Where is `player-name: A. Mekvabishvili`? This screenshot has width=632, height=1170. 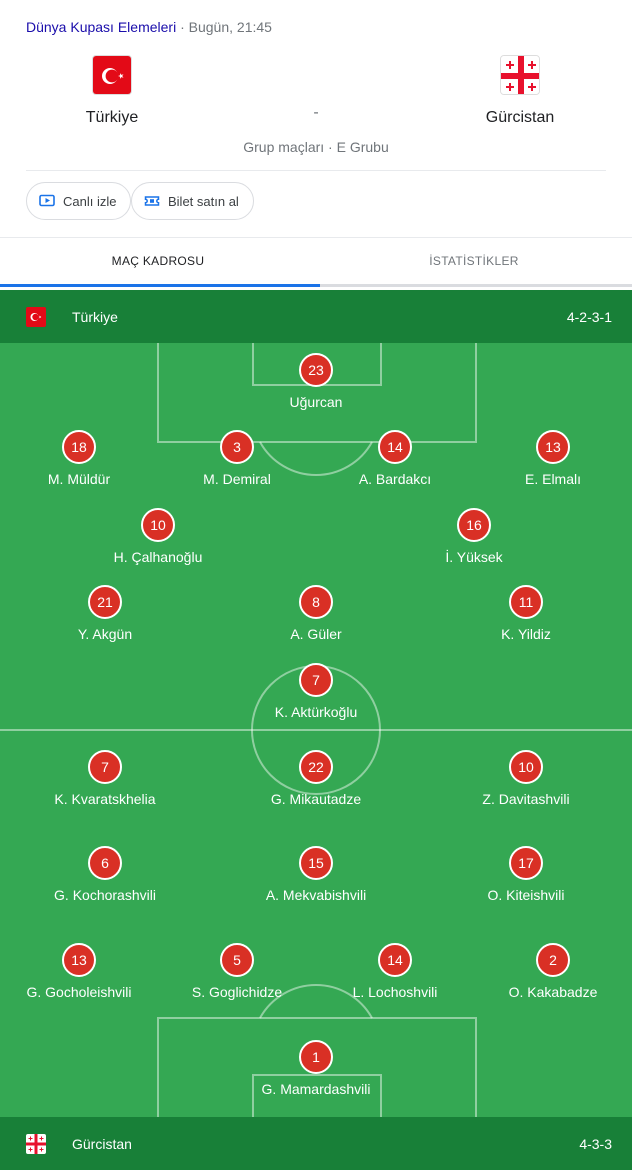
player-name: A. Mekvabishvili is located at coordinates (316, 895).